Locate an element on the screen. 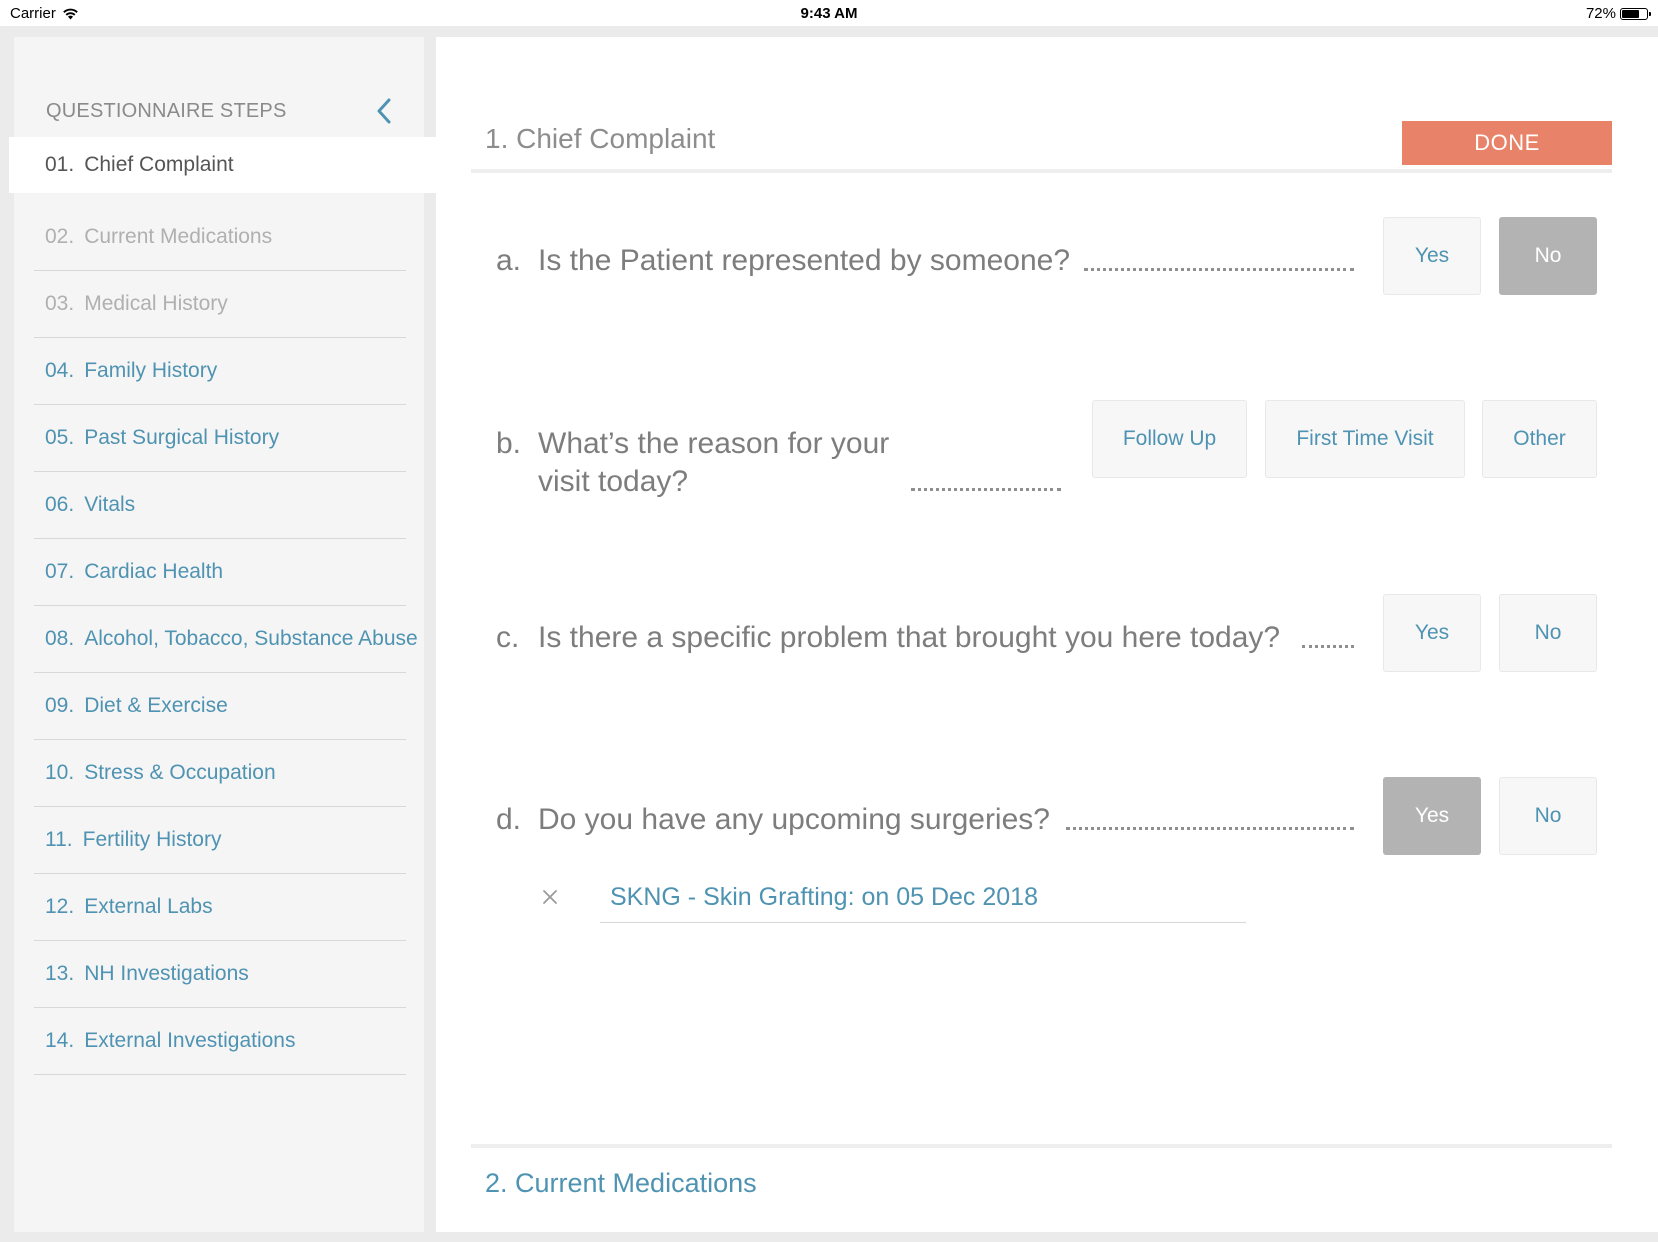  chevron-left-icon is located at coordinates (384, 111).